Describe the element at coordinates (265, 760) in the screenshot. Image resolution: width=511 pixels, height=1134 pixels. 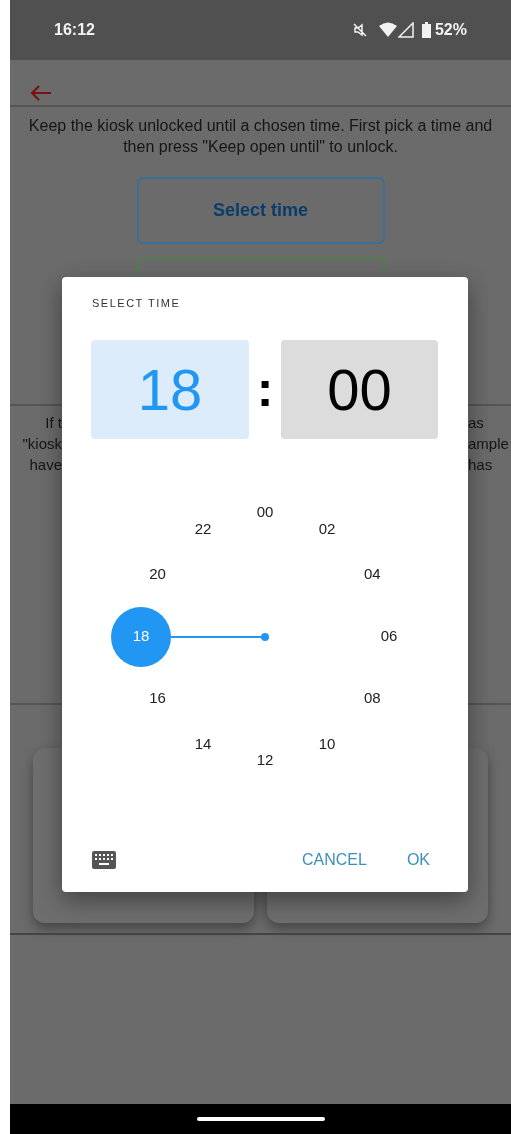
I see `dial-number: 12` at that location.